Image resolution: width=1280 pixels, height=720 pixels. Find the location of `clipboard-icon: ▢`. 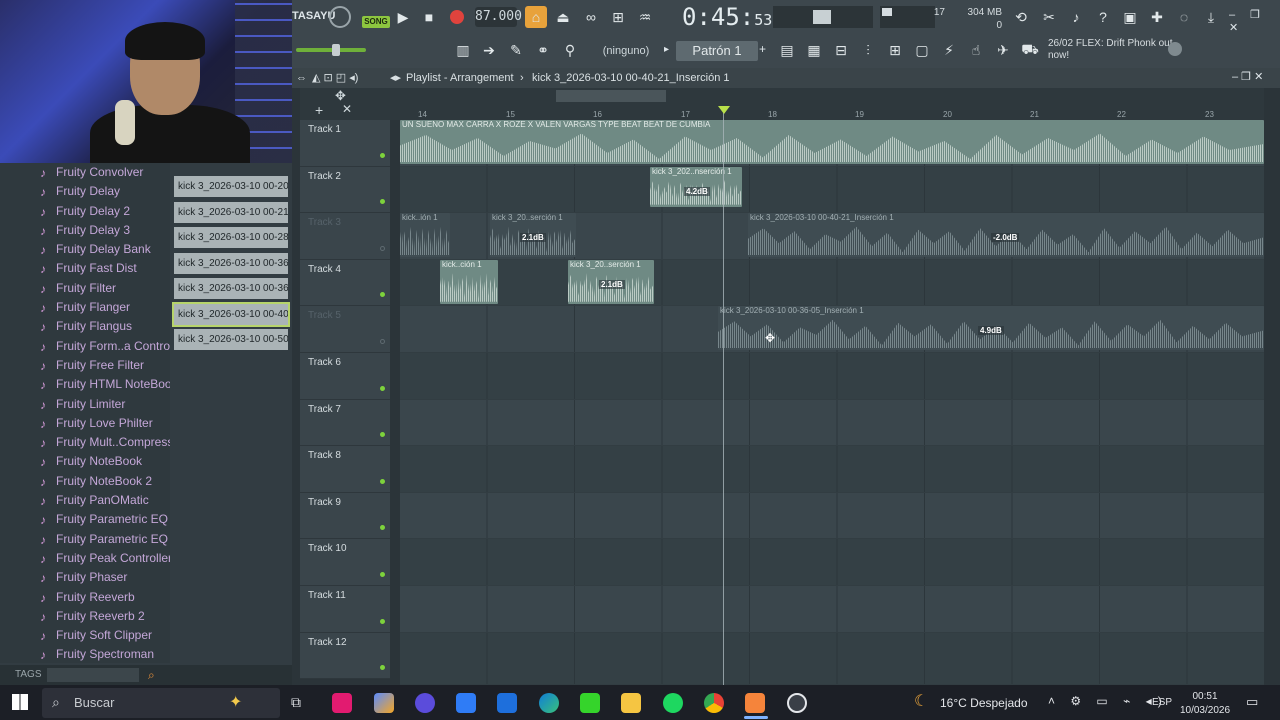

clipboard-icon: ▢ is located at coordinates (922, 50).